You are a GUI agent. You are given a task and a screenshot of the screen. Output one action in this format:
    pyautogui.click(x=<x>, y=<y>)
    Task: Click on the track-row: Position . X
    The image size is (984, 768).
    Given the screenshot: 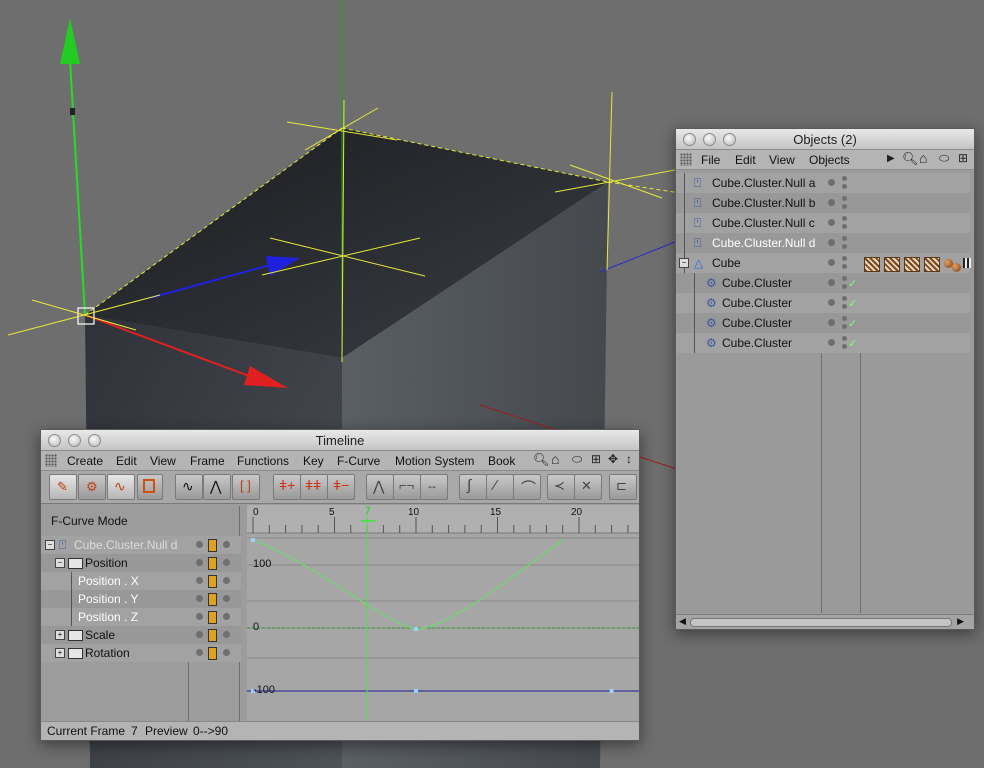 What is the action you would take?
    pyautogui.click(x=141, y=581)
    